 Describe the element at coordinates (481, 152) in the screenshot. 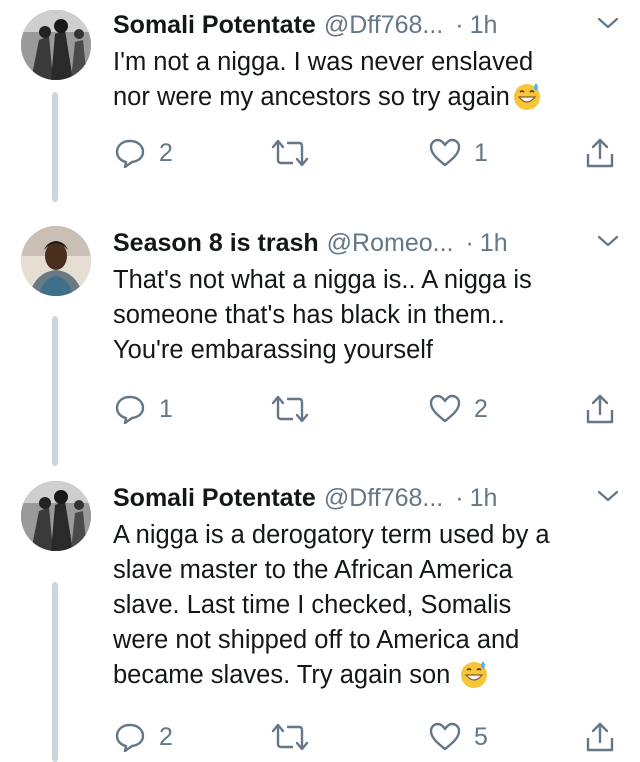

I see `like-count: 1` at that location.